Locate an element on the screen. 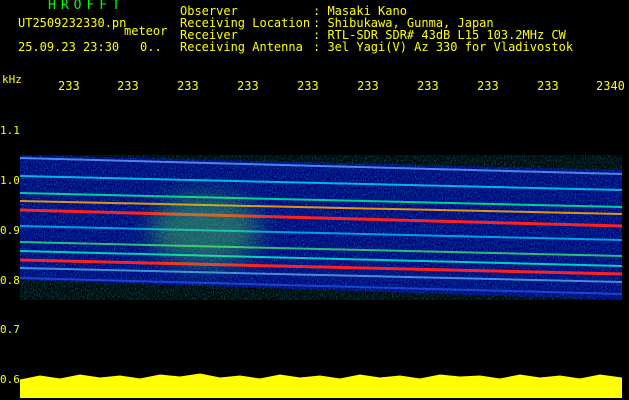  x-tick-label: 2340 is located at coordinates (610, 86).